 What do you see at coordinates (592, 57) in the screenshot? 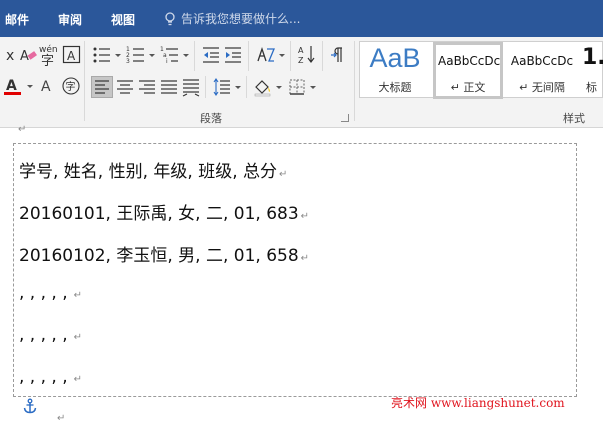
I see `style-heading1-sample: 1.` at bounding box center [592, 57].